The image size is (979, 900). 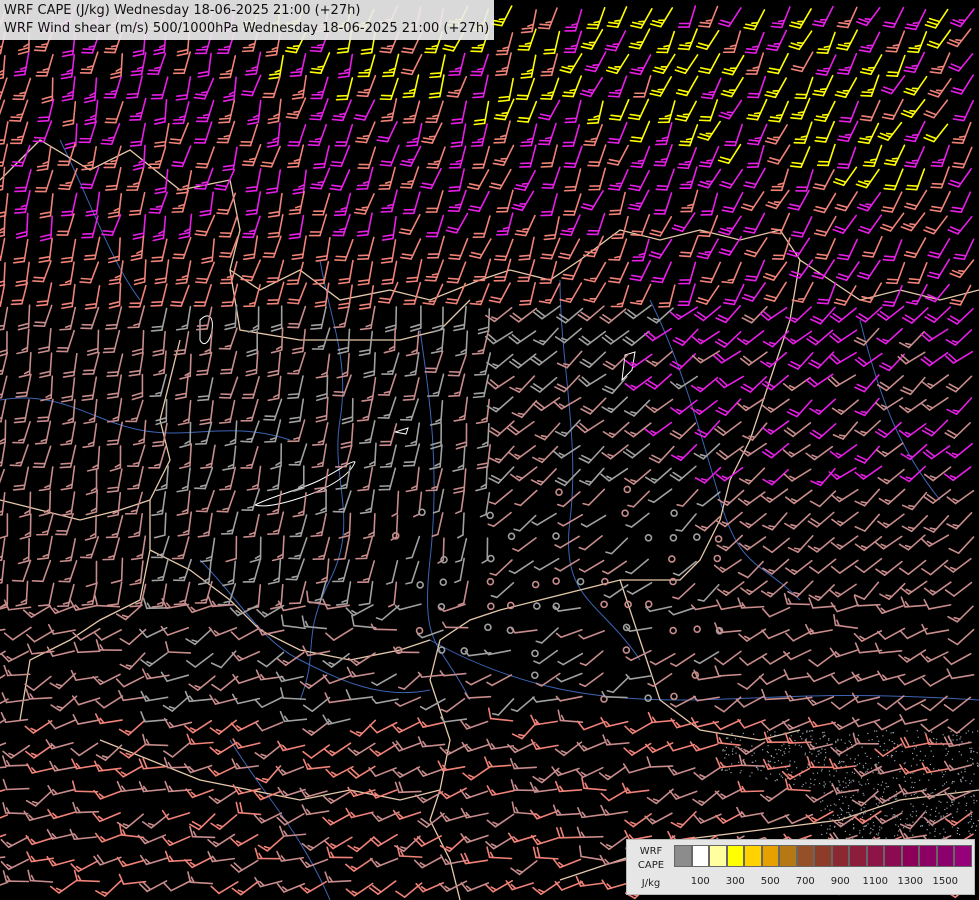 I want to click on legend-tick: 300, so click(x=735, y=881).